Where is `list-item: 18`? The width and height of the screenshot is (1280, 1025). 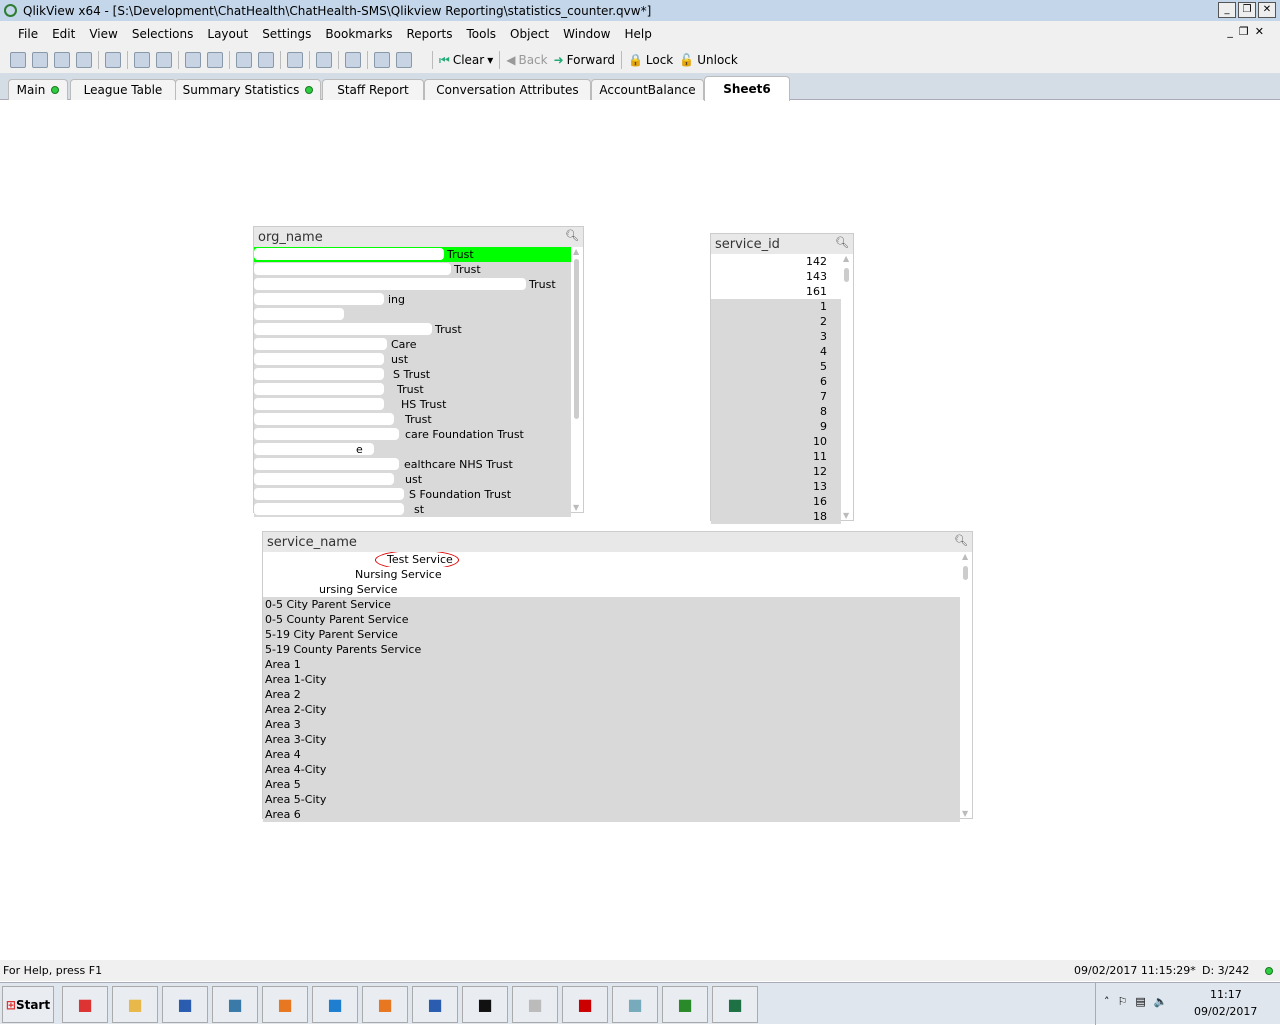
list-item: 18 is located at coordinates (776, 516).